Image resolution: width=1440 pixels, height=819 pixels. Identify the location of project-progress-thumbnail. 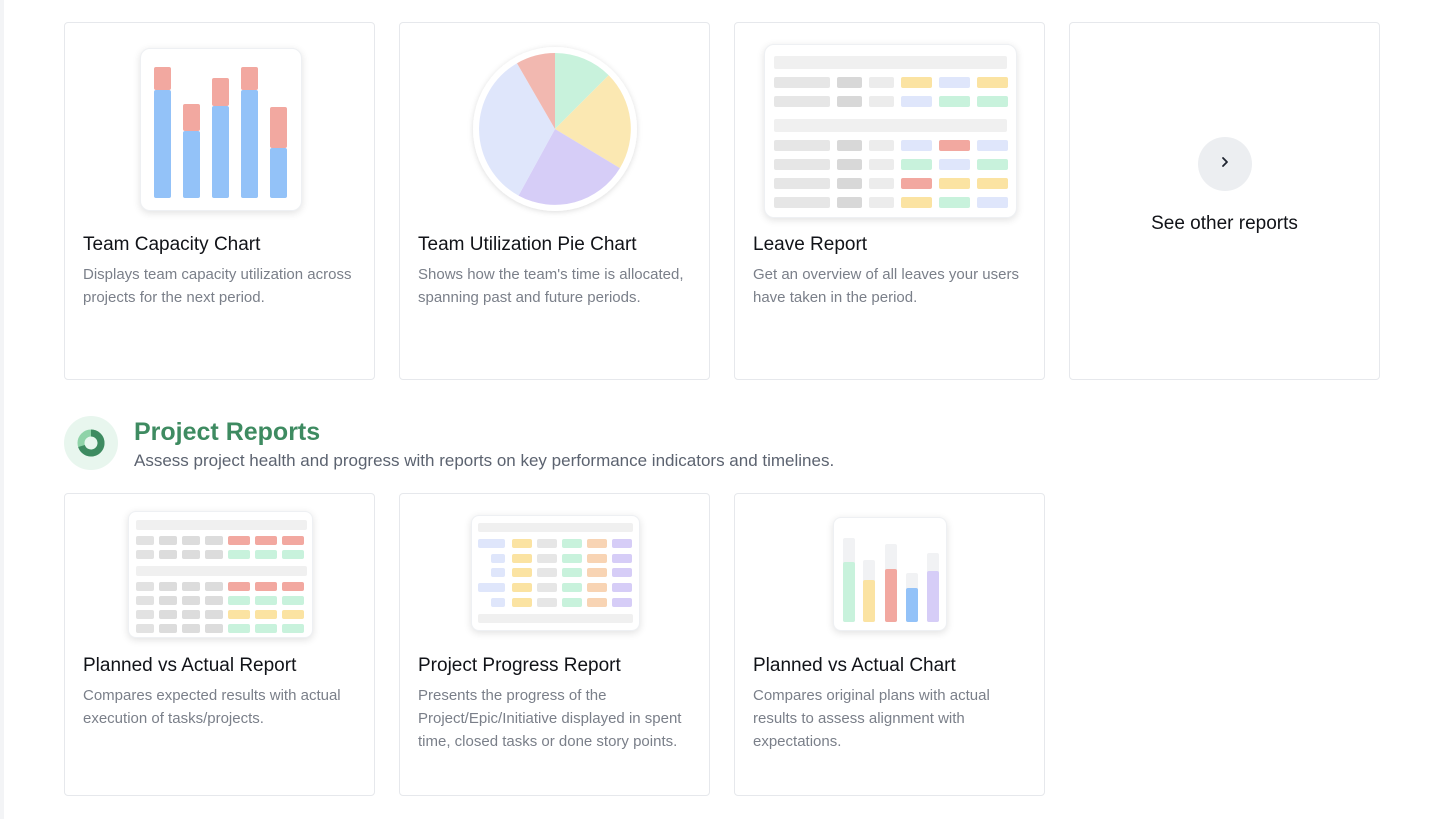
(554, 574).